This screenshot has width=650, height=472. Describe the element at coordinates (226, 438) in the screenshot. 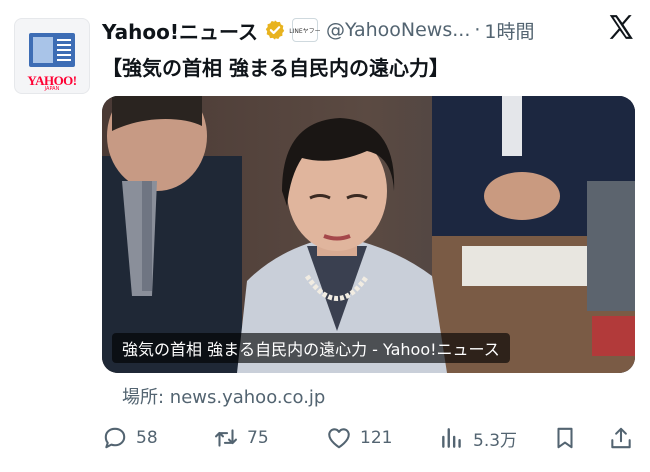

I see `repost-icon` at that location.